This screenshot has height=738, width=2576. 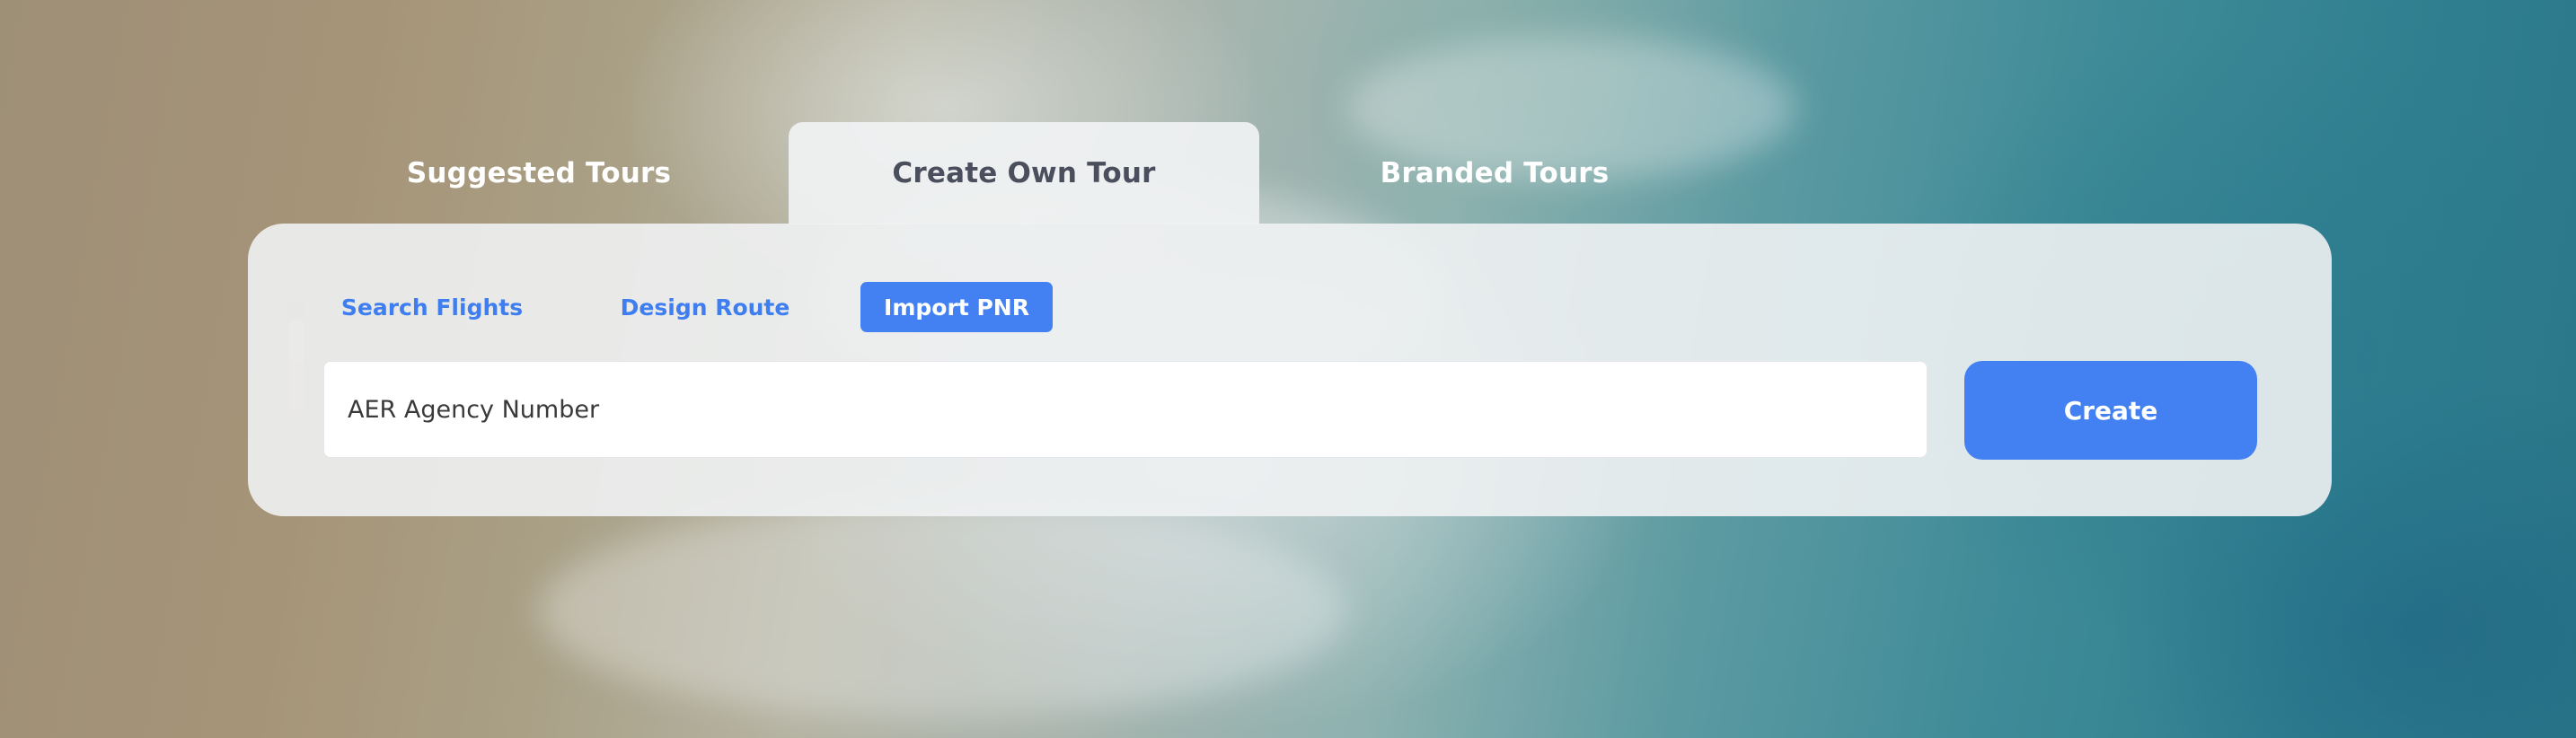 What do you see at coordinates (2110, 410) in the screenshot?
I see `create-button: Create` at bounding box center [2110, 410].